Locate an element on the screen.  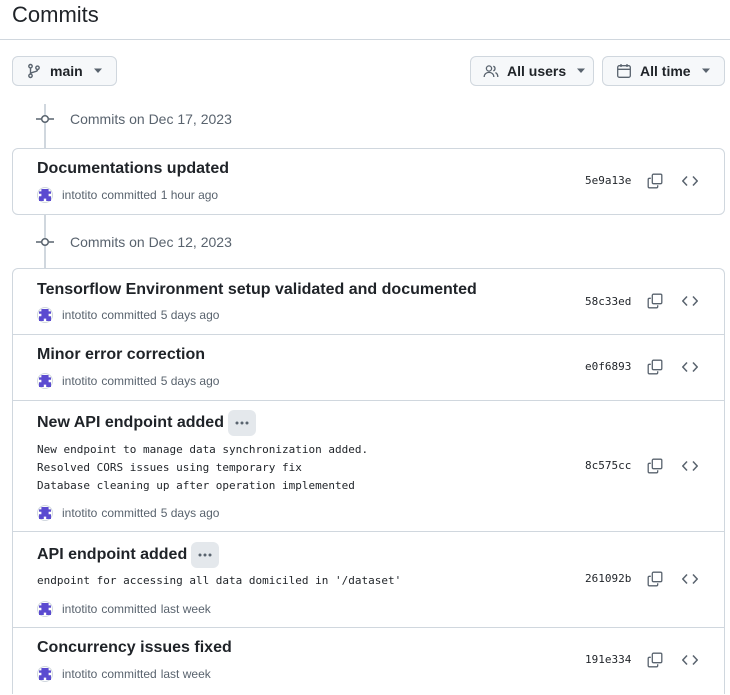
commit-sha-link: 191e334 is located at coordinates (608, 659).